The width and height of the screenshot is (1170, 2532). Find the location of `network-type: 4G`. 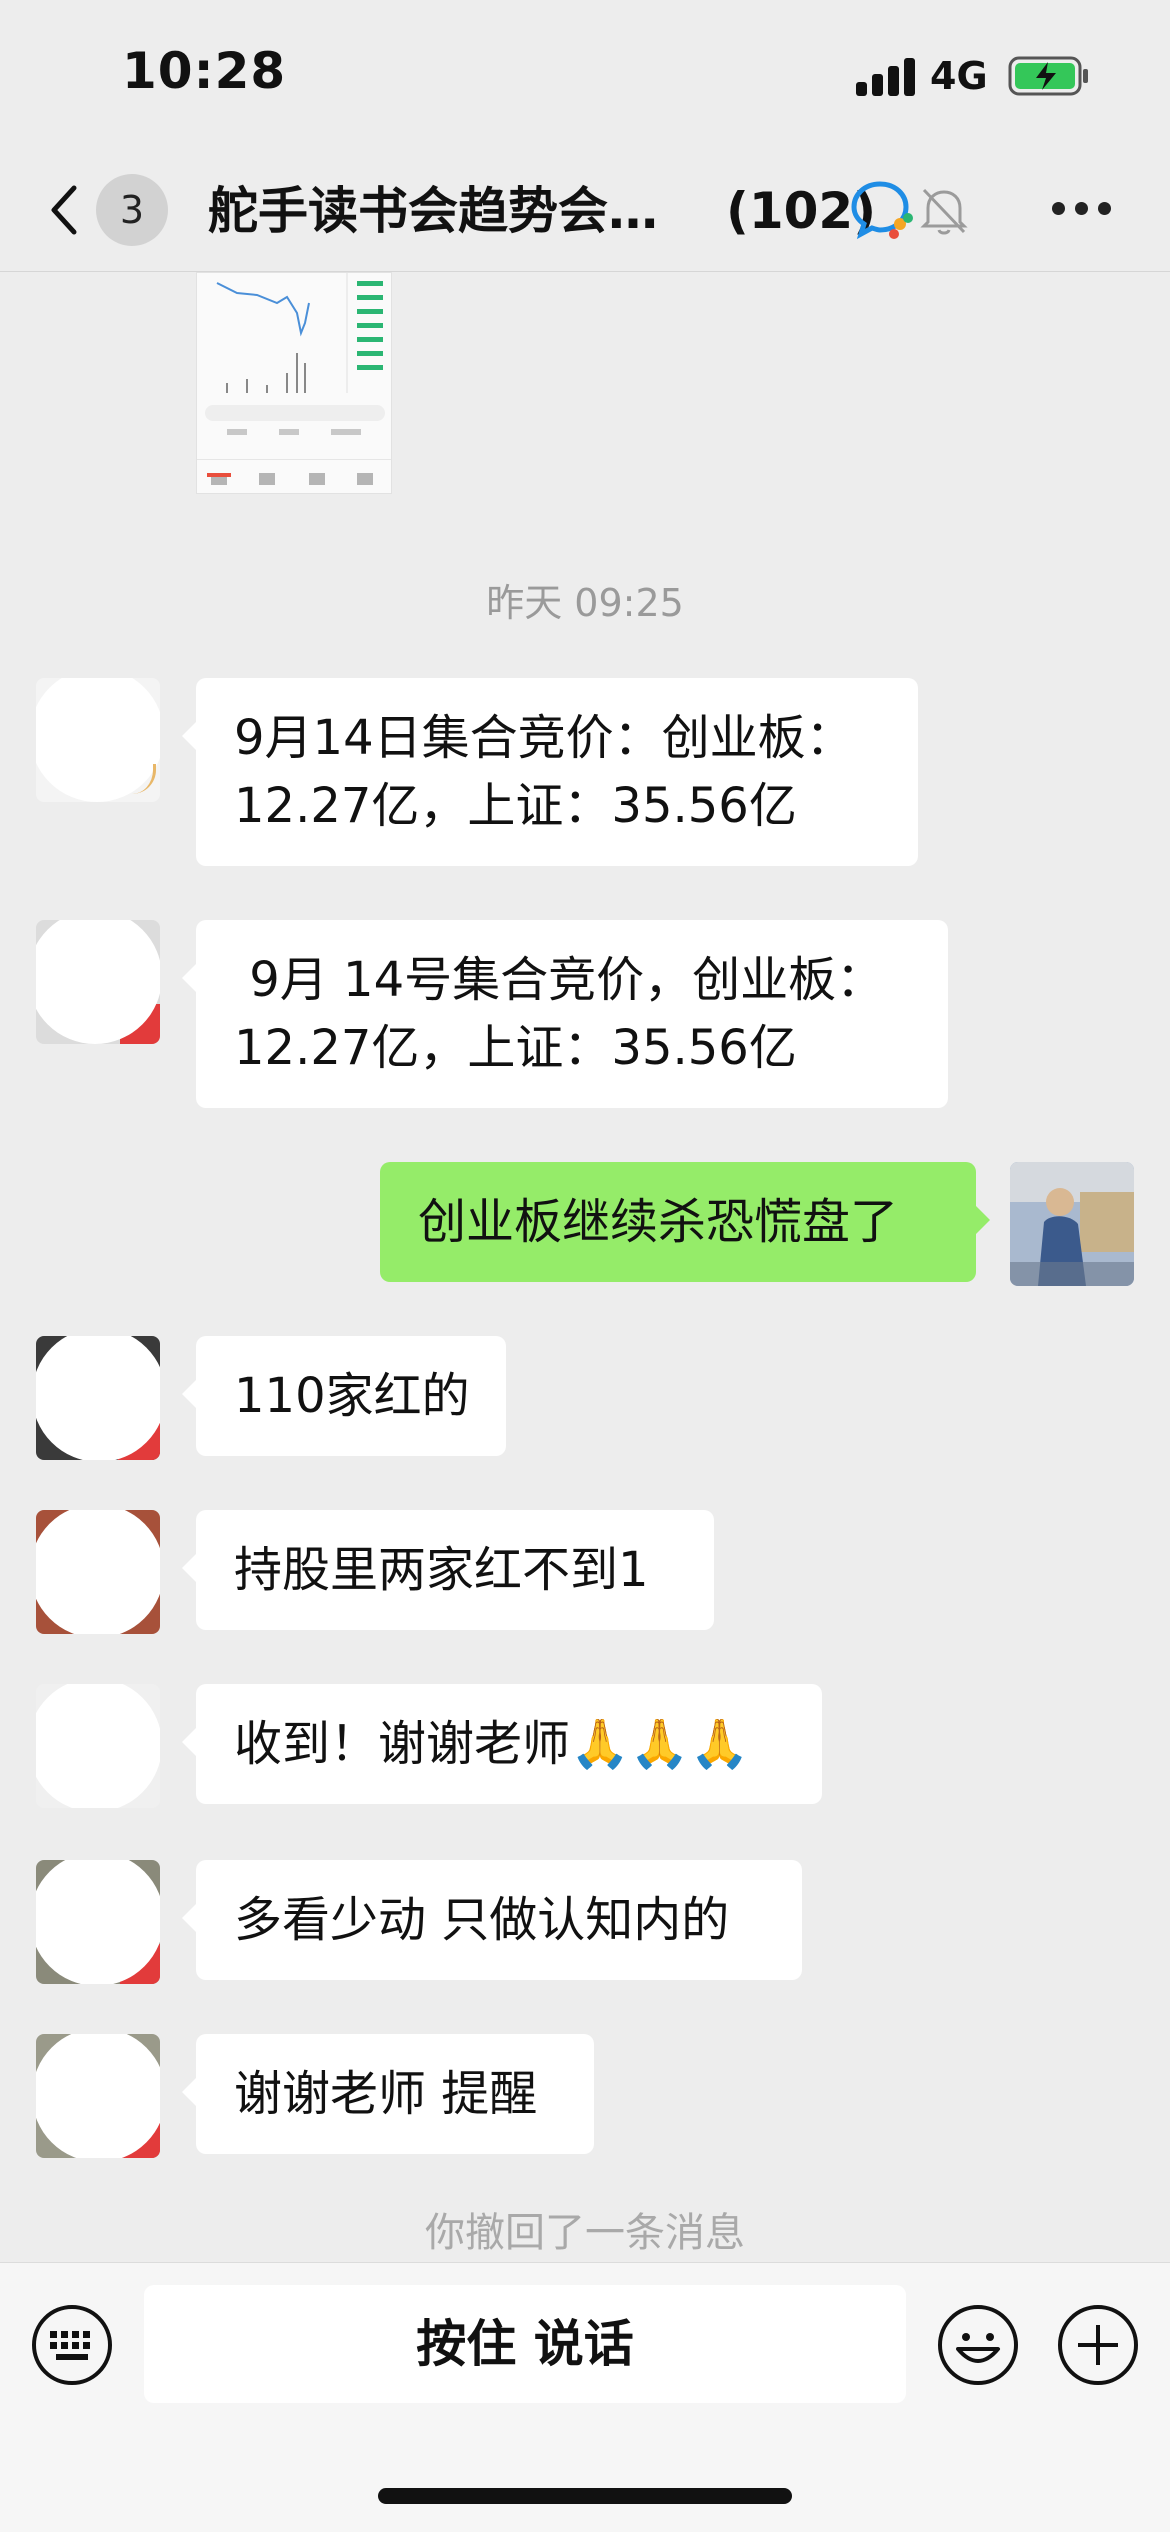

network-type: 4G is located at coordinates (959, 76).